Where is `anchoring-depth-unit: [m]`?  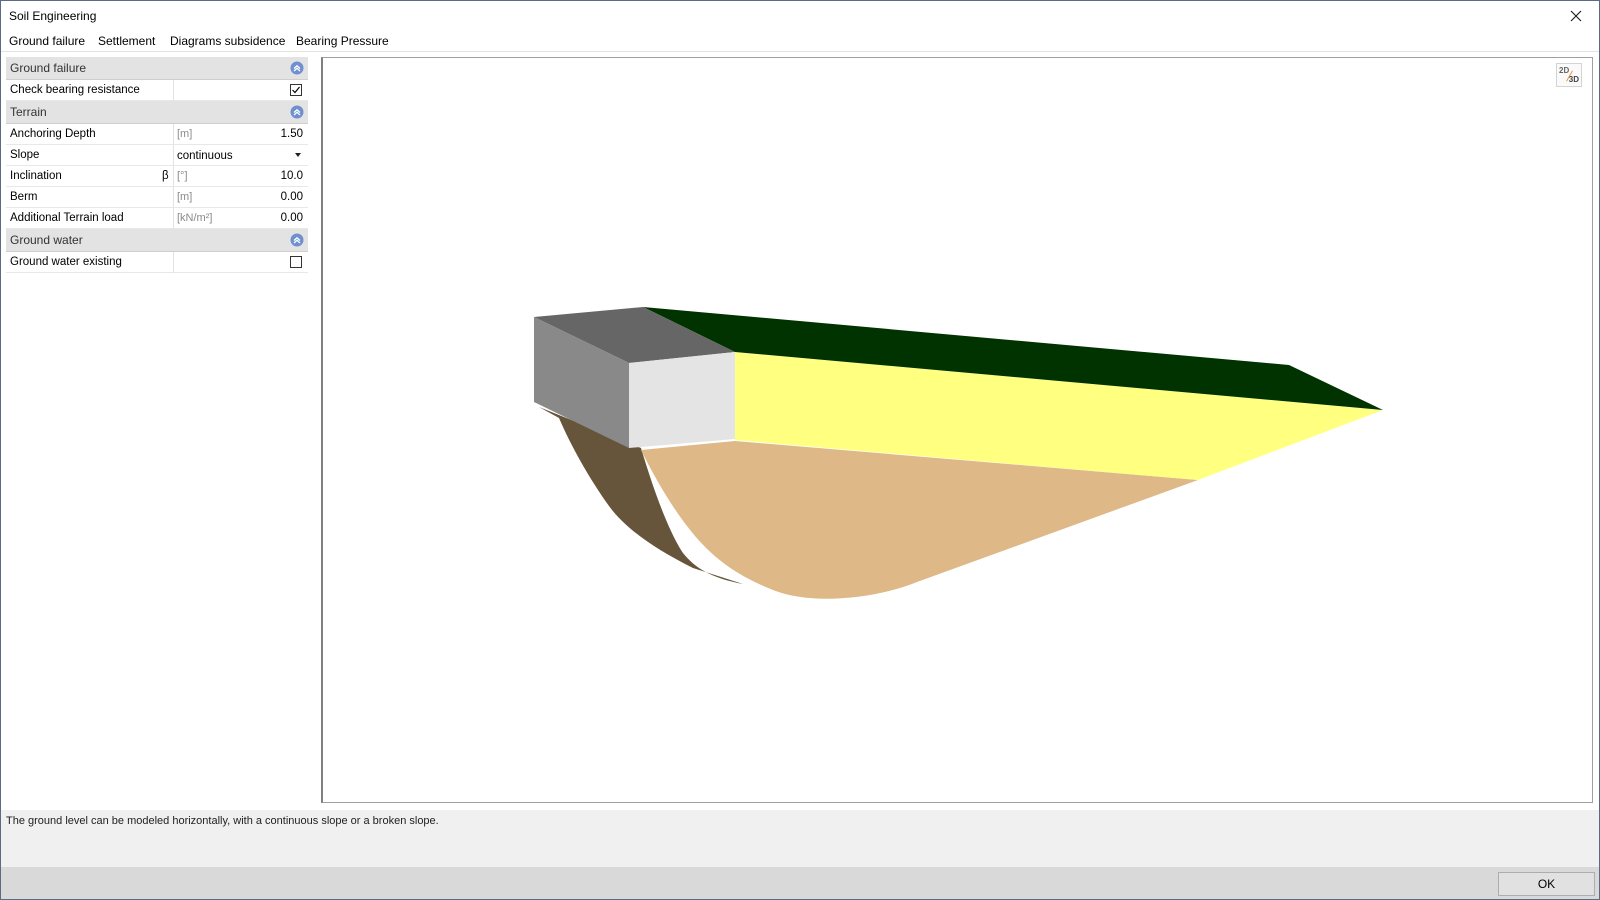
anchoring-depth-unit: [m] is located at coordinates (185, 134).